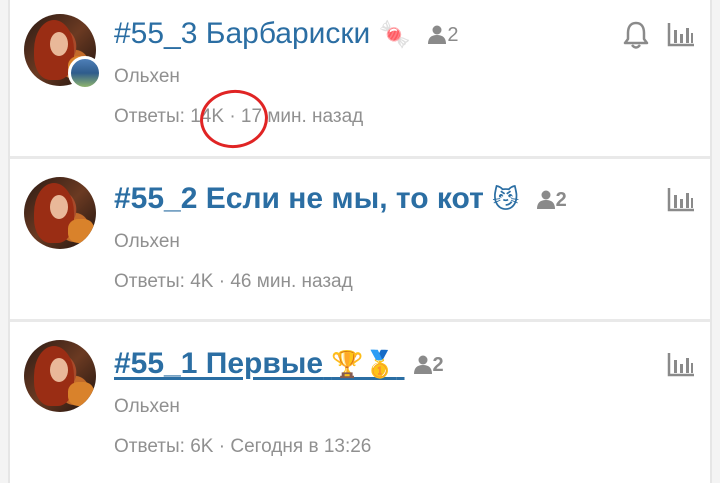  I want to click on thread-time: 46 мин. назад, so click(291, 281).